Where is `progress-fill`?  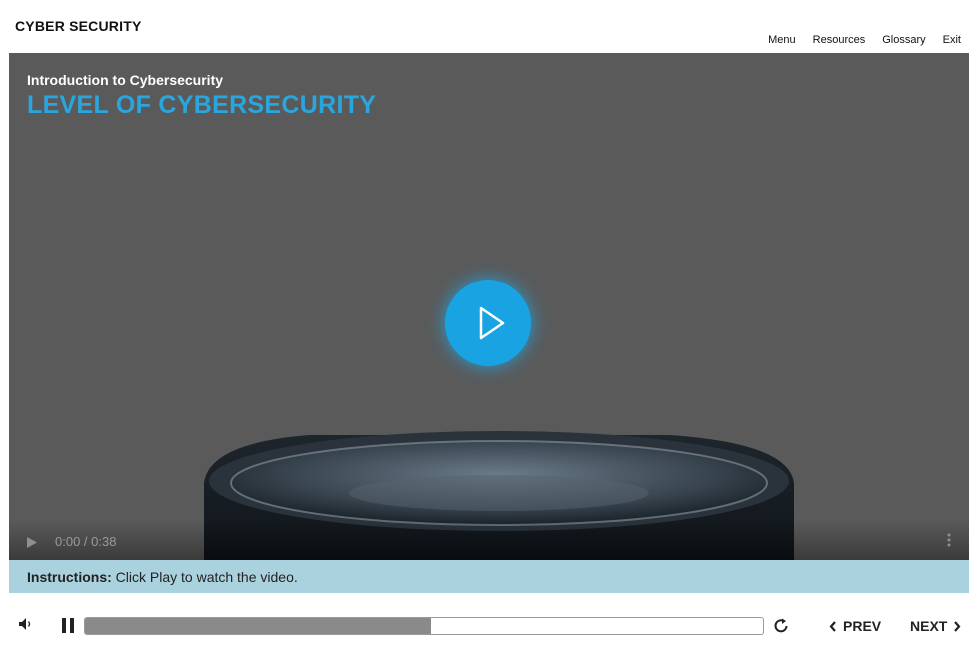 progress-fill is located at coordinates (258, 626).